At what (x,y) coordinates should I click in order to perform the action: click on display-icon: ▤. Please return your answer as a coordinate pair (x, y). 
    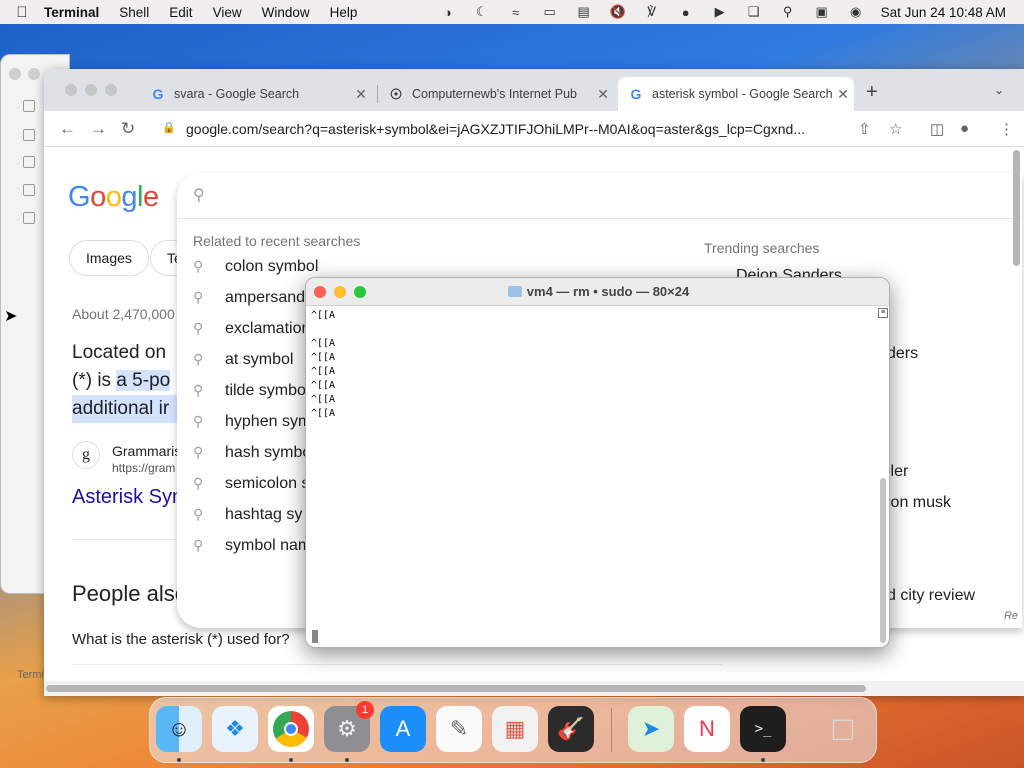
    Looking at the image, I should click on (584, 12).